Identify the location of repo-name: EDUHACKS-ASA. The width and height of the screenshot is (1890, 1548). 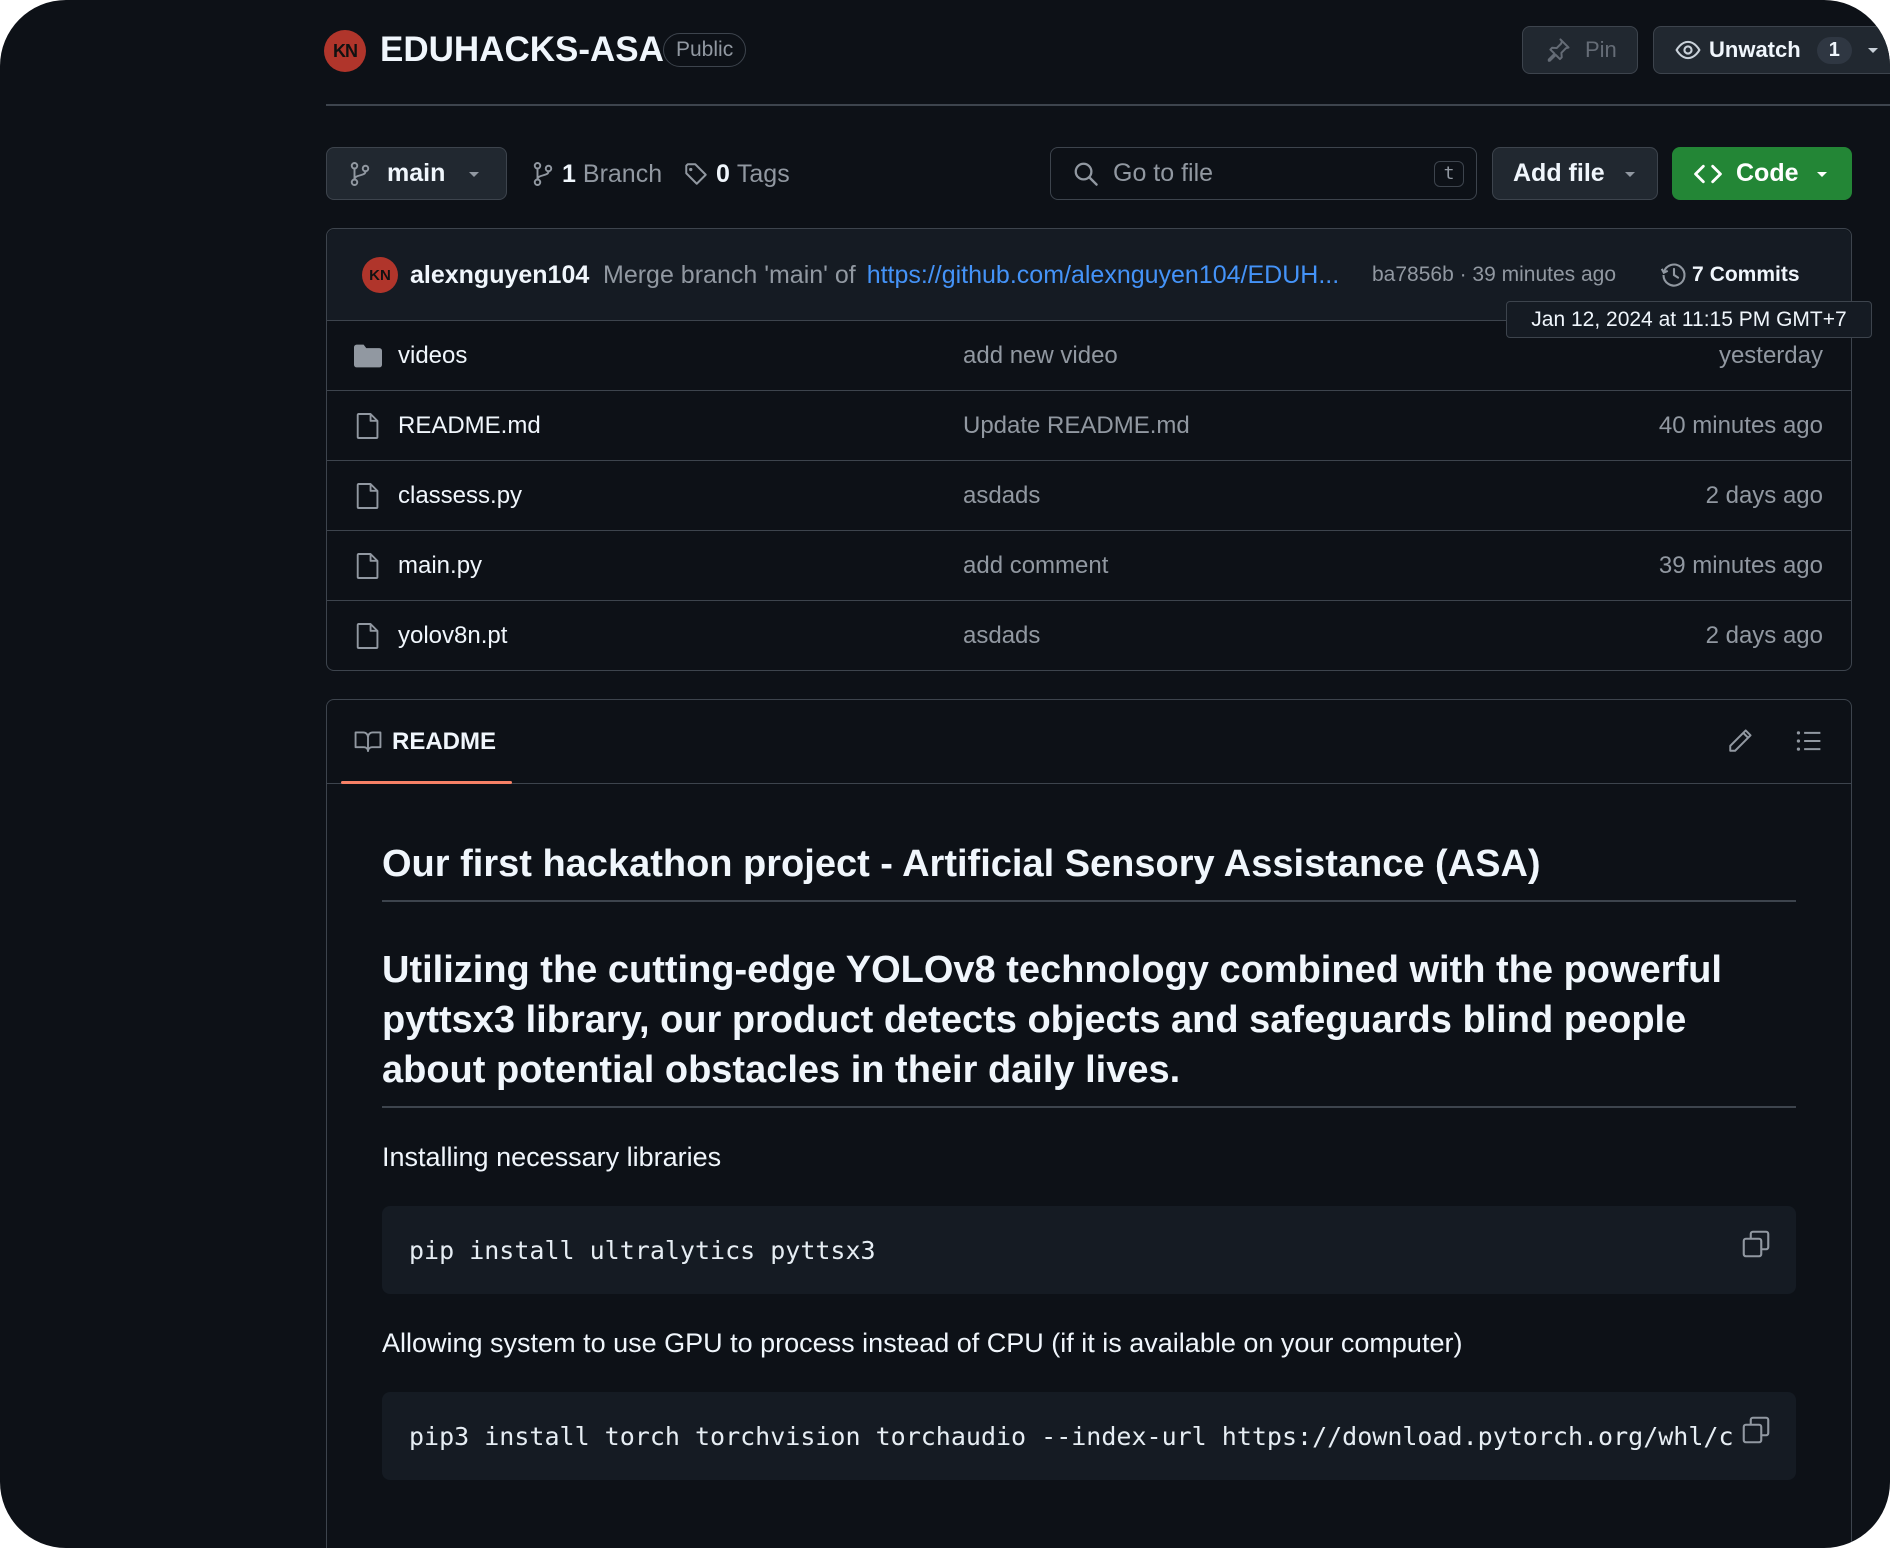
(522, 50).